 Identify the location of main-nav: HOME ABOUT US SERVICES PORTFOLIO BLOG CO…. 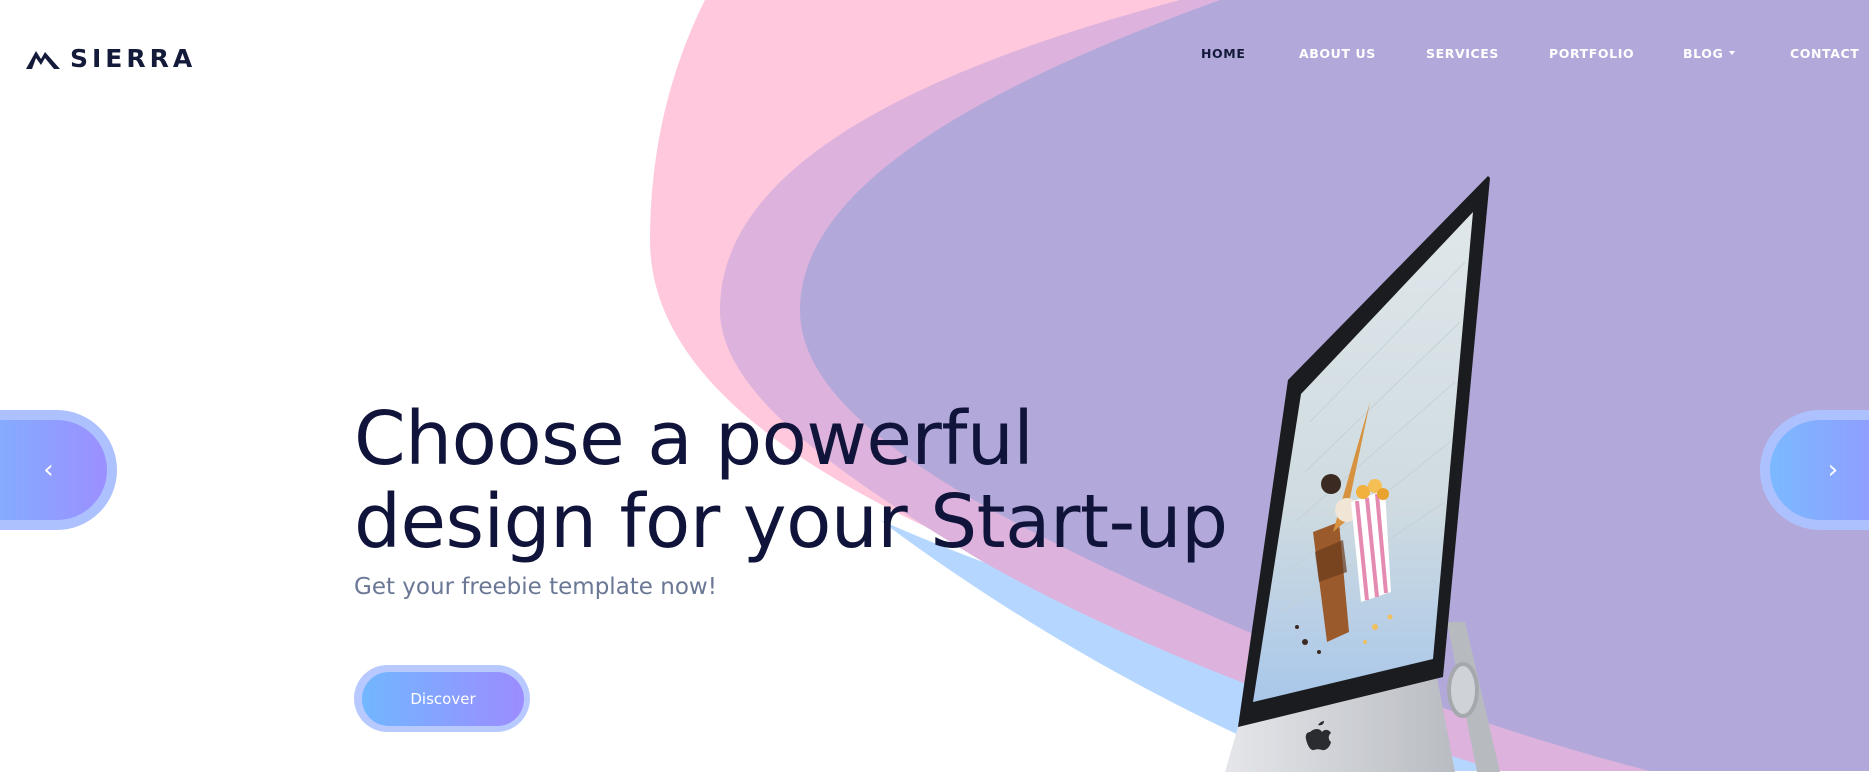
(934, 56).